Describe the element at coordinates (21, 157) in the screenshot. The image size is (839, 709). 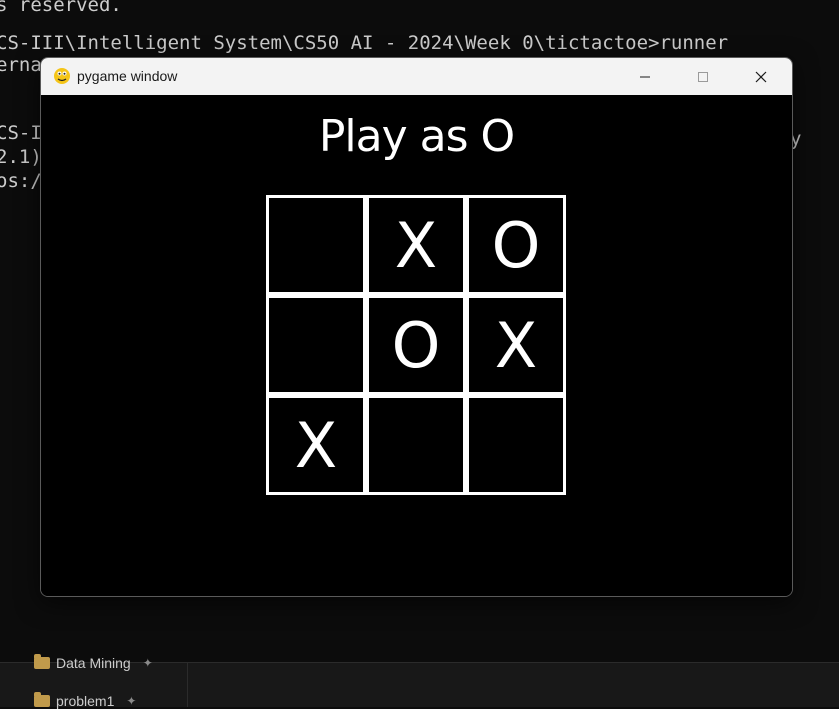
I see `terminal-line: 2.1)` at that location.